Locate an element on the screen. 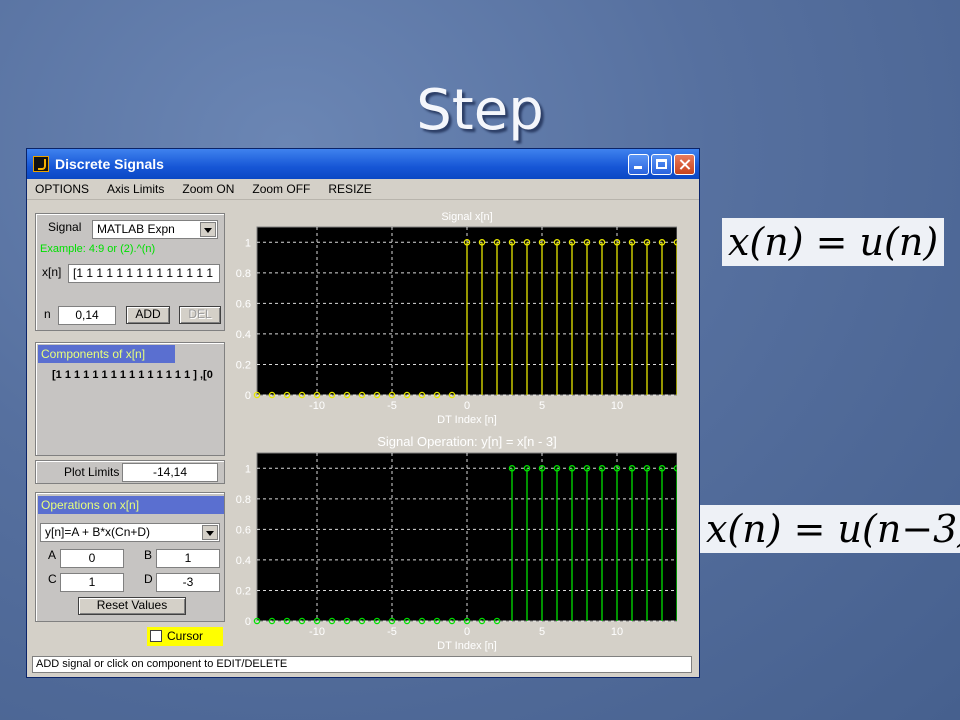  cursor-label: Cursor is located at coordinates (185, 636).